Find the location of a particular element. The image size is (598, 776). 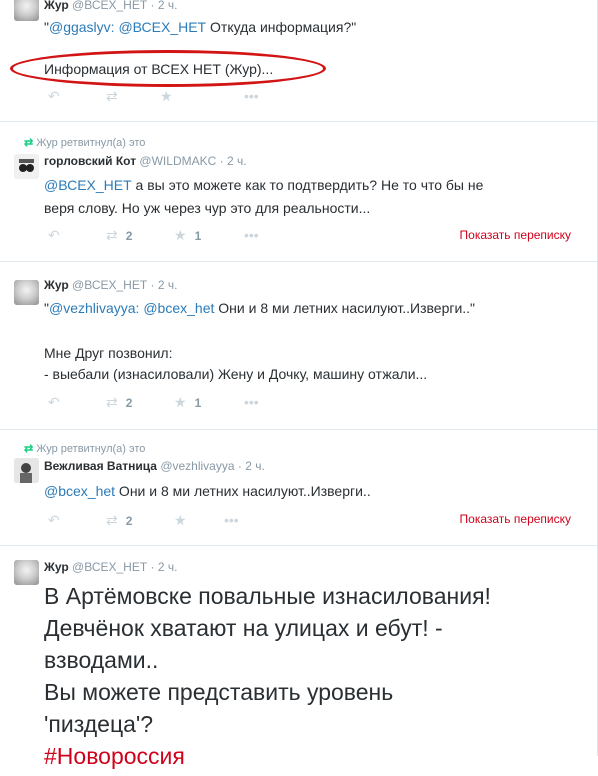

tweet-text: "@ggaslyv: @ВСЕХ_НЕТ Откуда информация?" is located at coordinates (200, 27).